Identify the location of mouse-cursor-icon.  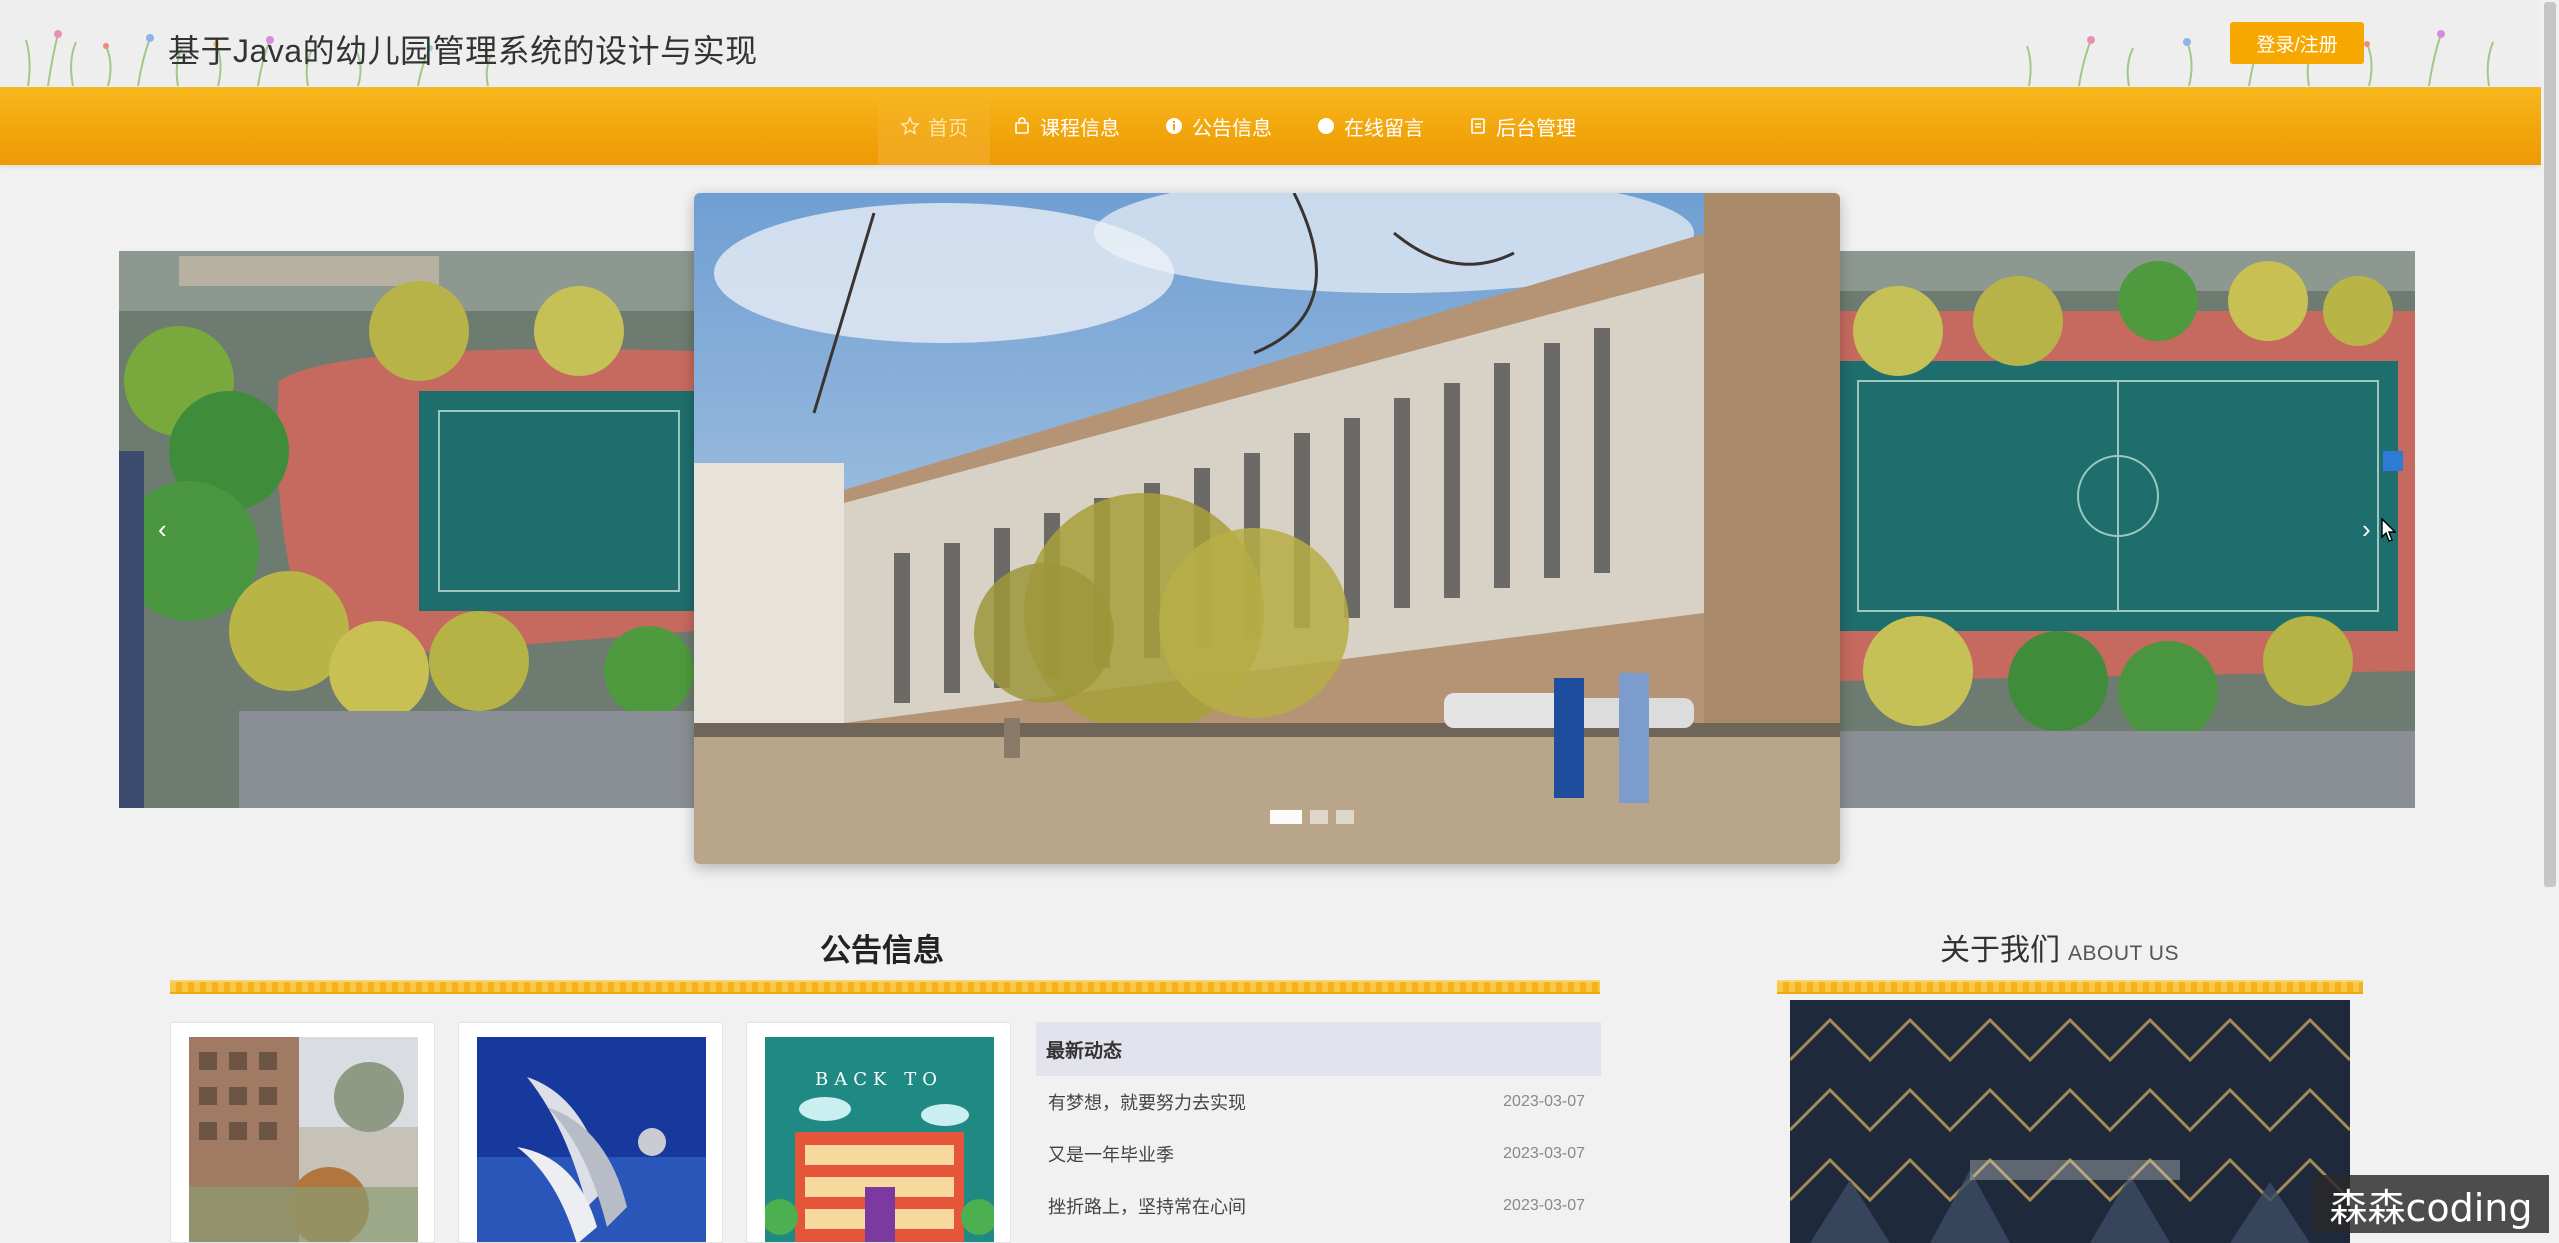
(2389, 529).